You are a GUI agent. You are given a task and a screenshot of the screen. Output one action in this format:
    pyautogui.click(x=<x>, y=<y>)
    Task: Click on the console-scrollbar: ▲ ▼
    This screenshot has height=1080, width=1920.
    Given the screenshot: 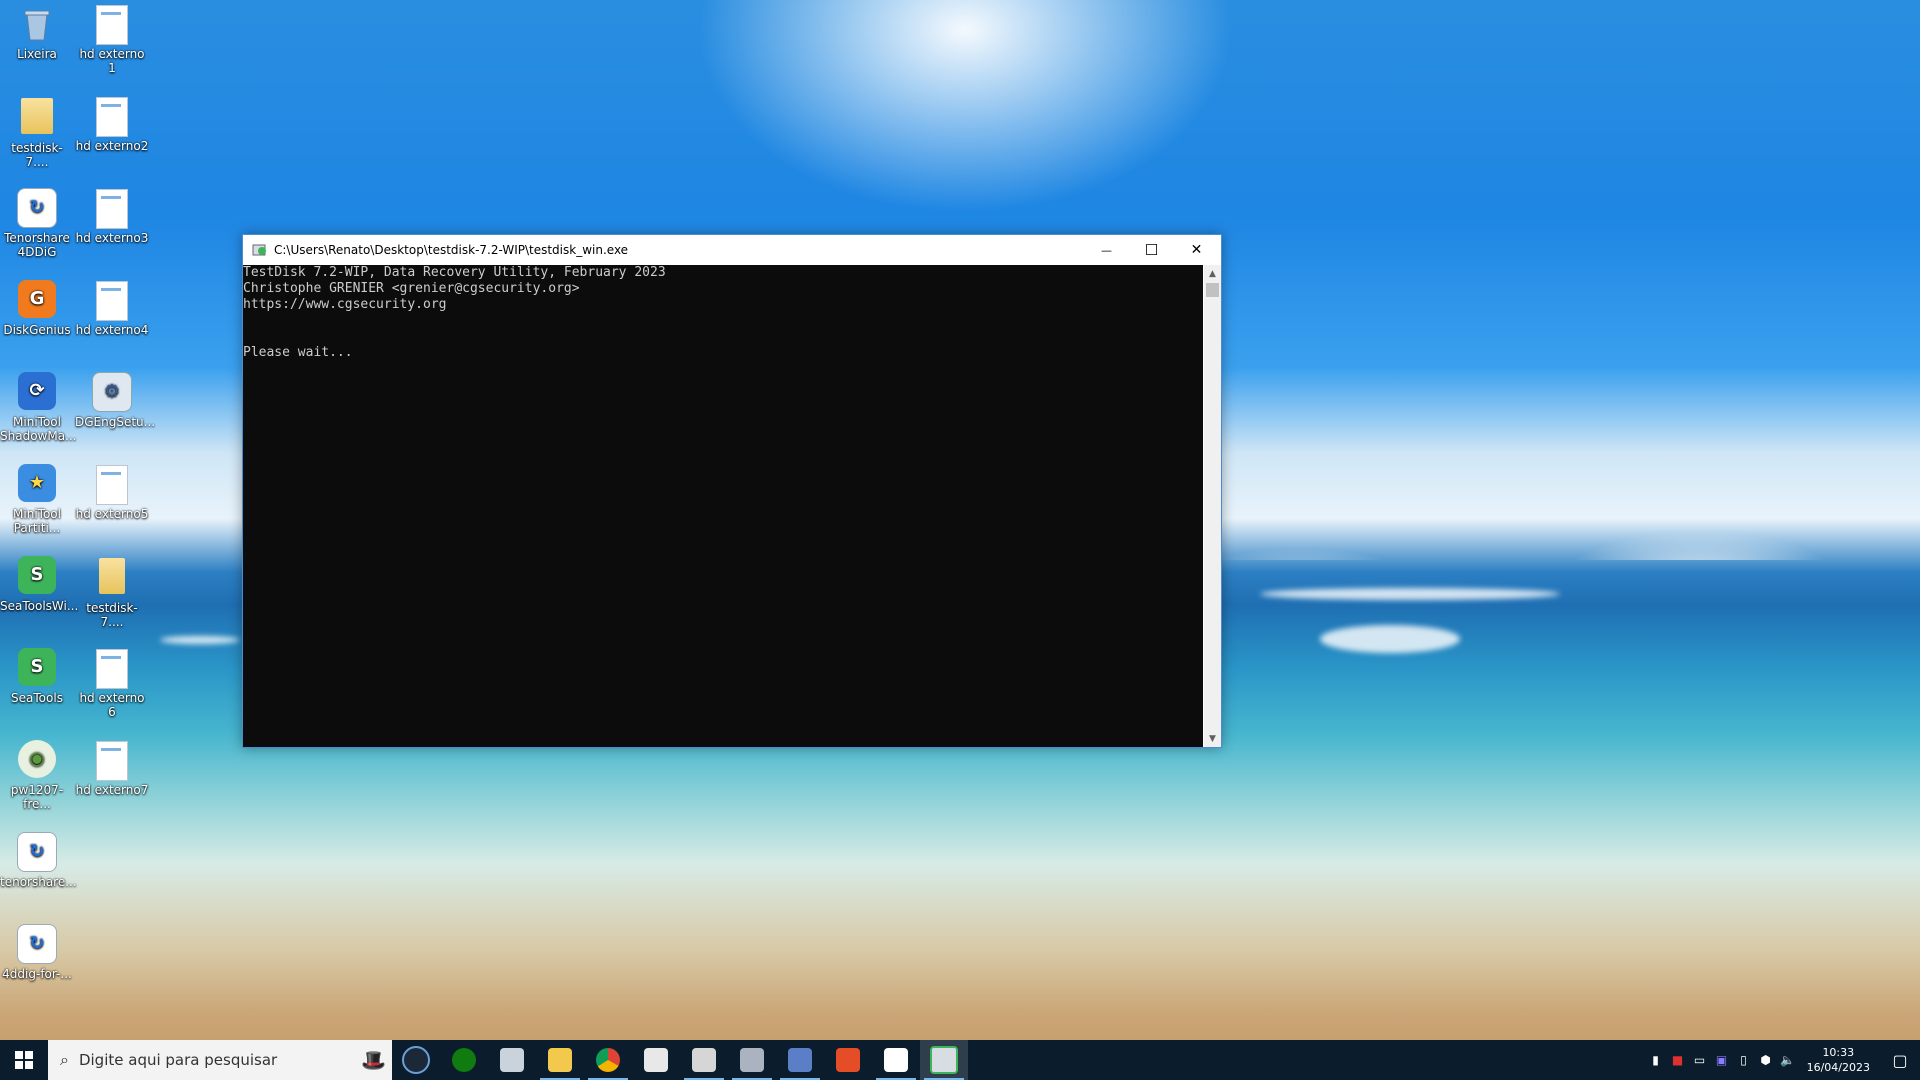 What is the action you would take?
    pyautogui.click(x=1212, y=506)
    